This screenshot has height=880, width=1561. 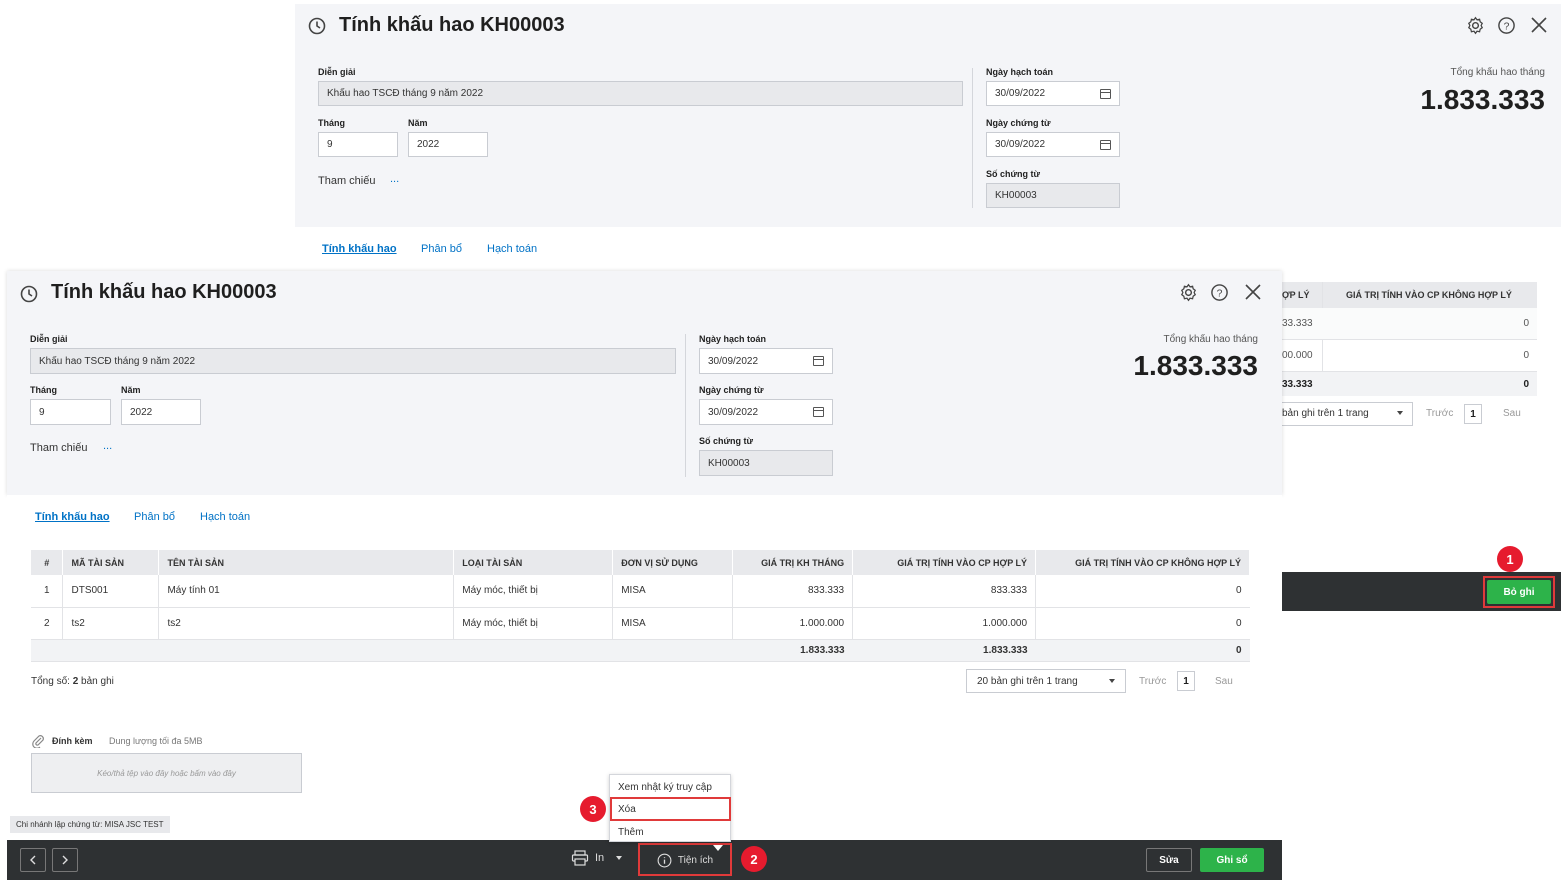 What do you see at coordinates (1439, 413) in the screenshot?
I see `back-prev-link: Trước` at bounding box center [1439, 413].